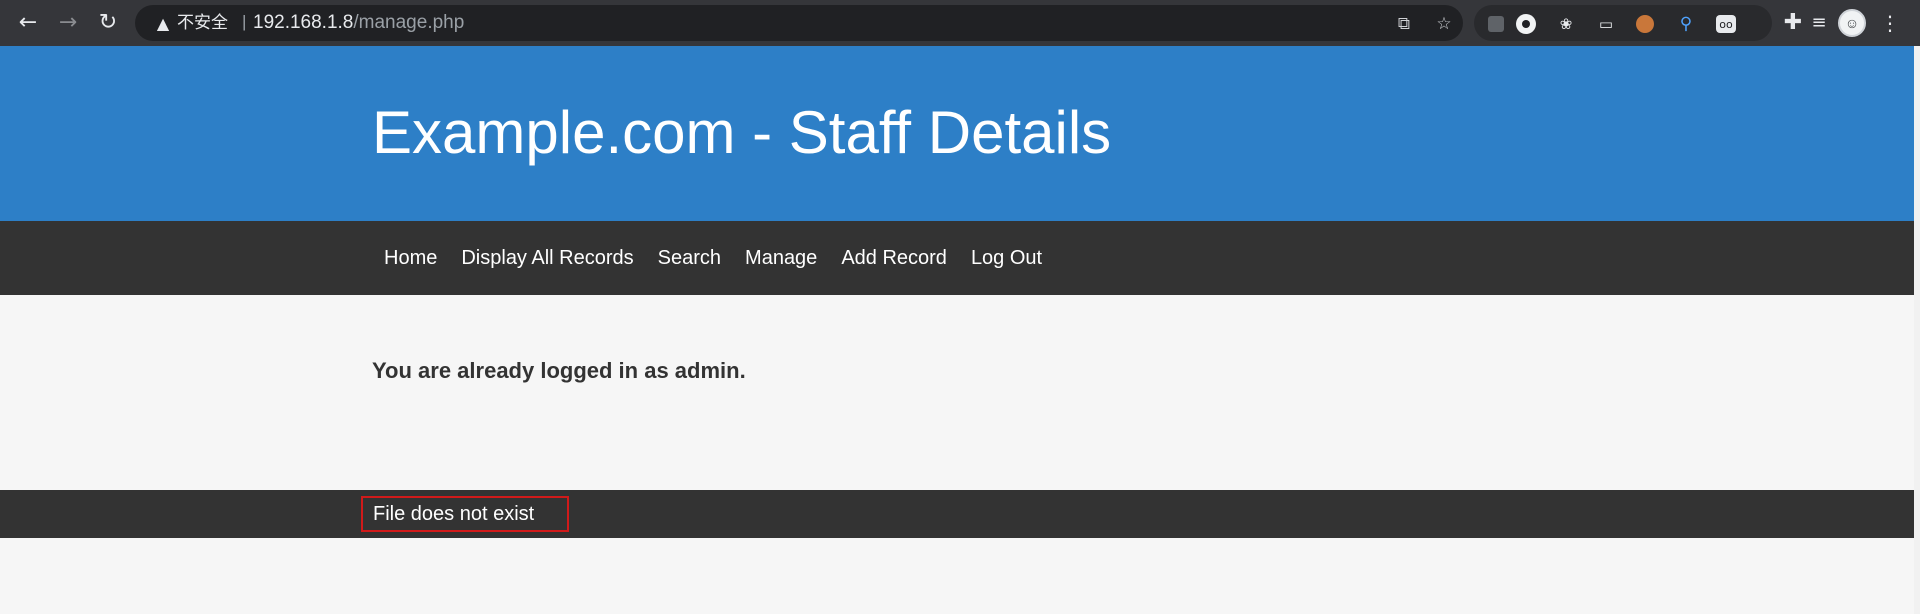  What do you see at coordinates (894, 258) in the screenshot?
I see `nav-link-add-record: Add Record` at bounding box center [894, 258].